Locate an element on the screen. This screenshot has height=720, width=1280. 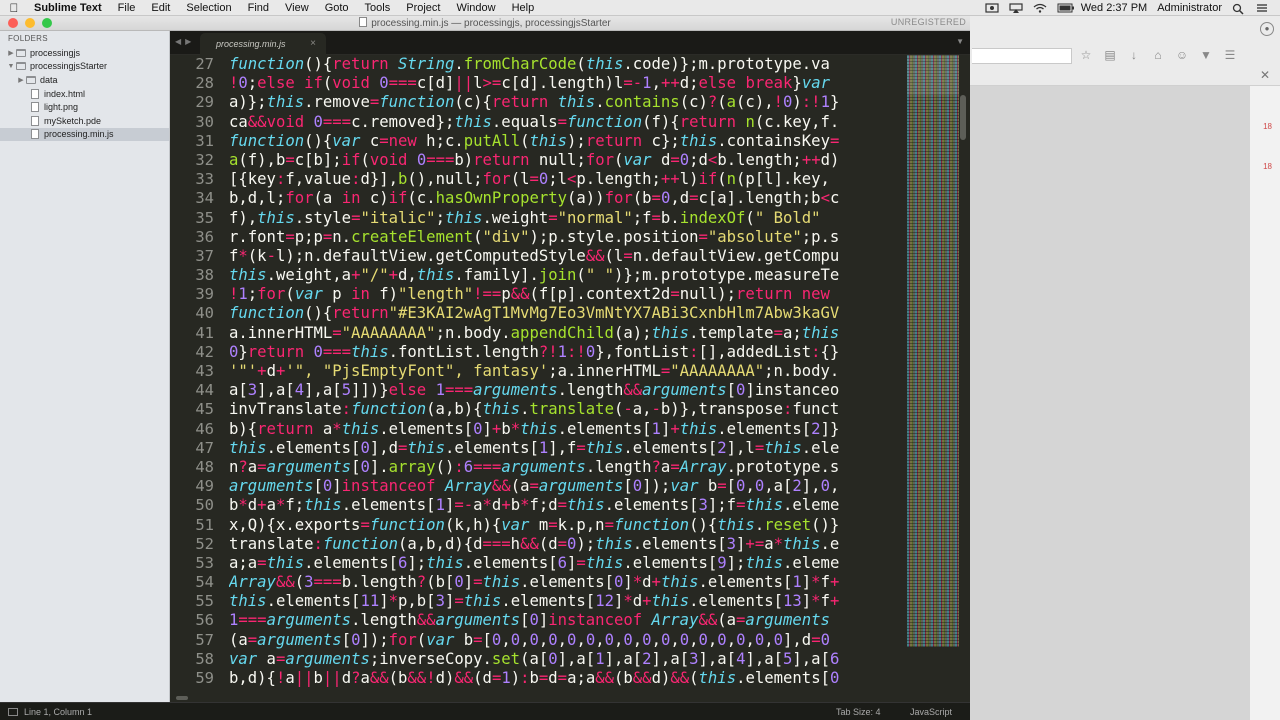
line-number: 45 is located at coordinates (204, 409).